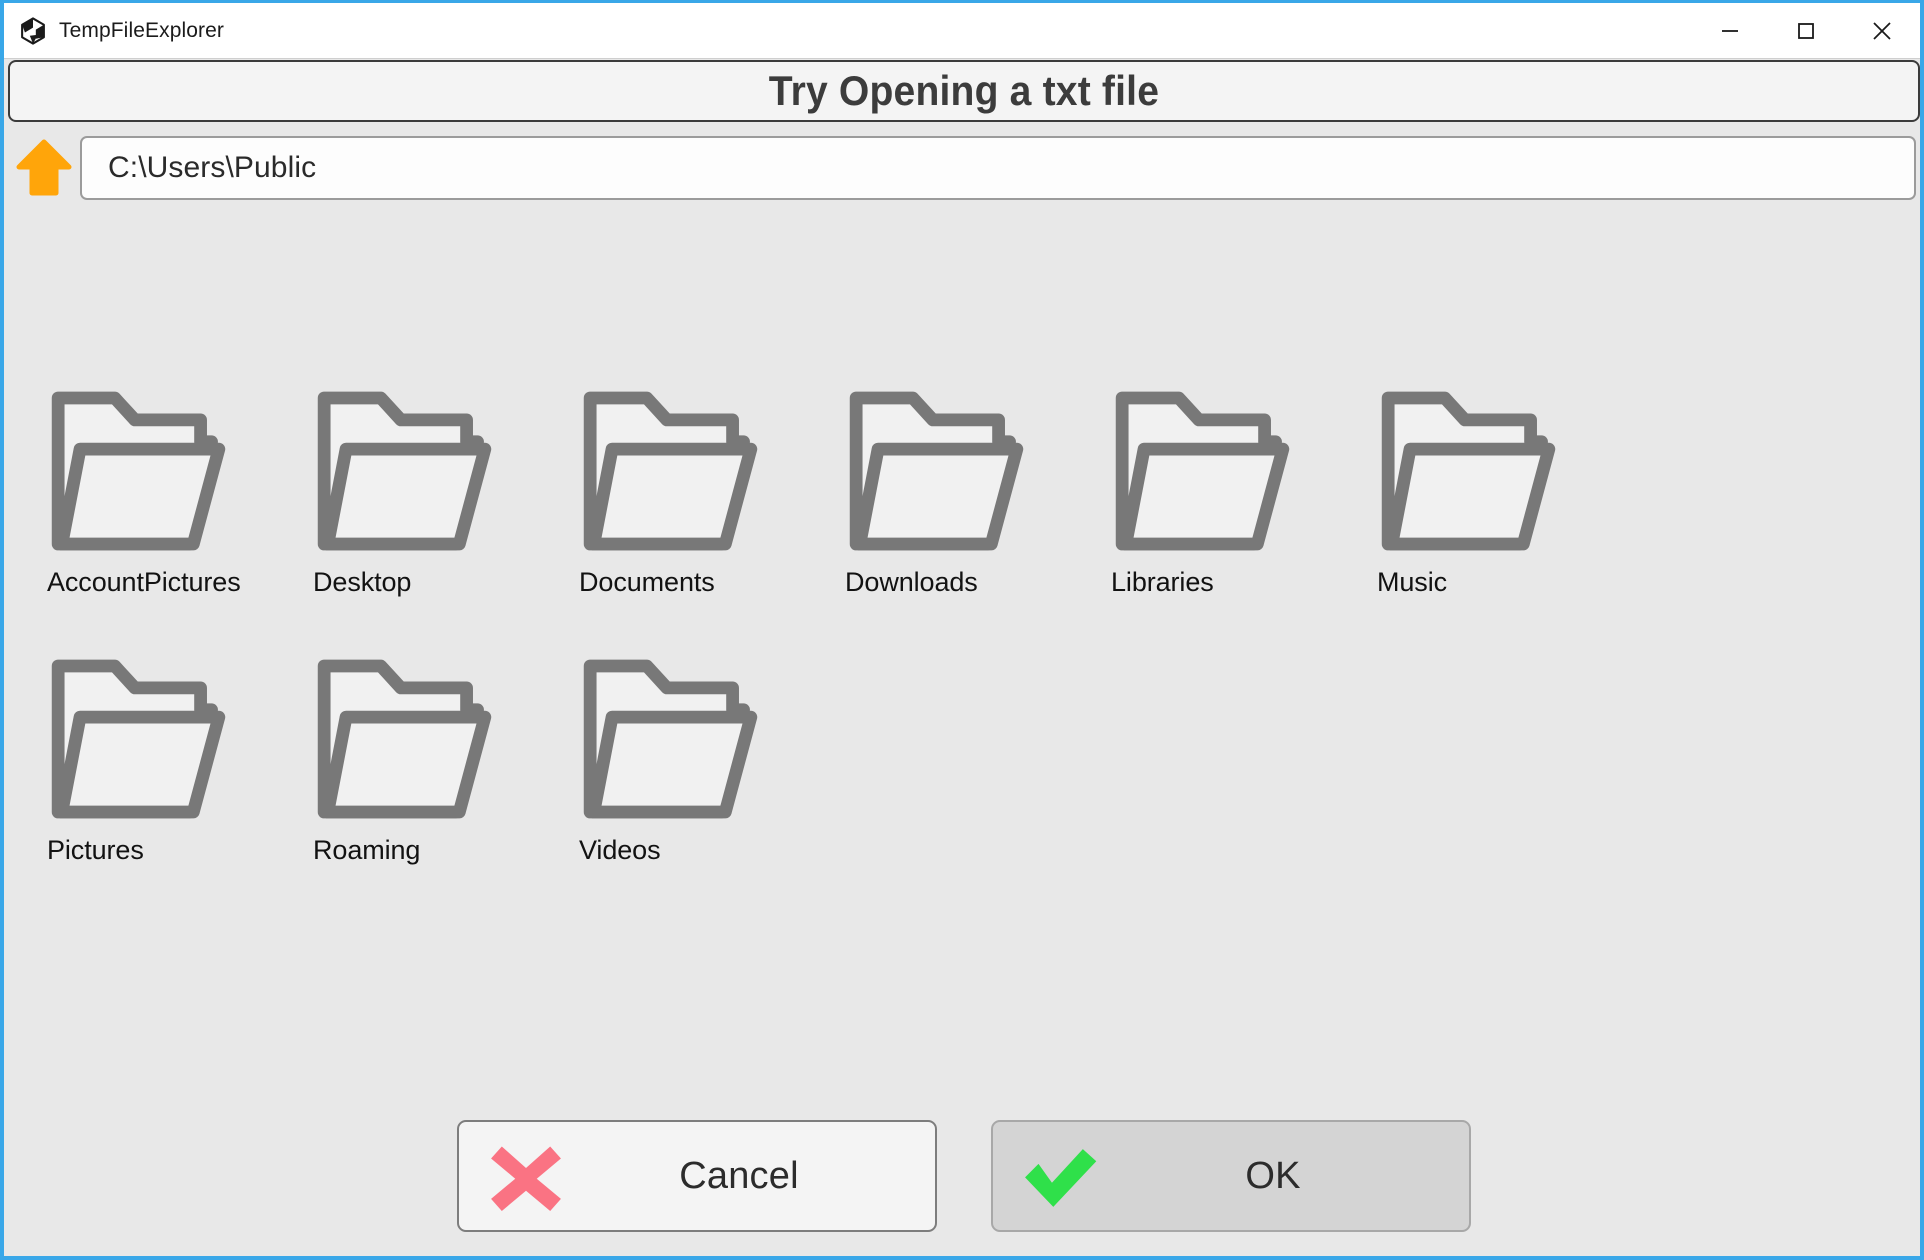 The width and height of the screenshot is (1924, 1260). What do you see at coordinates (144, 582) in the screenshot?
I see `file-item-label: AccountPictures` at bounding box center [144, 582].